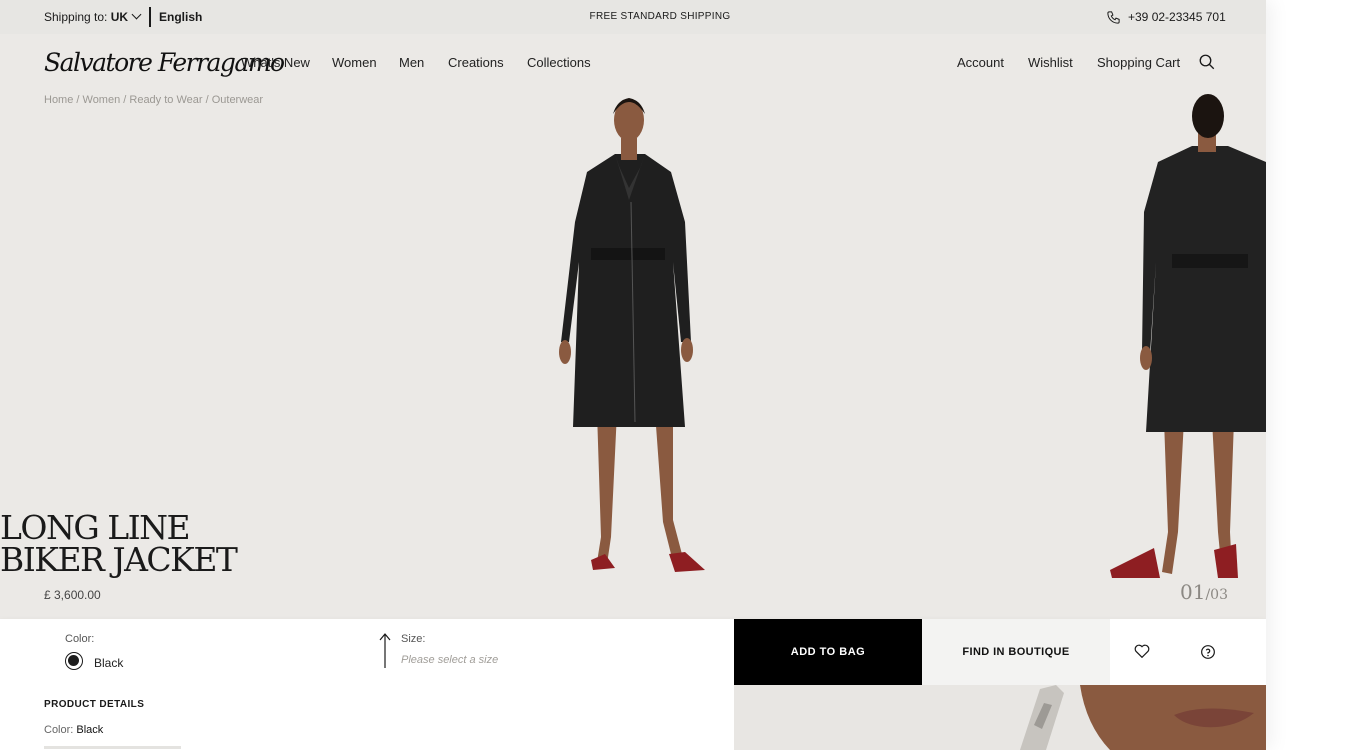 This screenshot has width=1349, height=750. Describe the element at coordinates (413, 639) in the screenshot. I see `size-label: Size:` at that location.